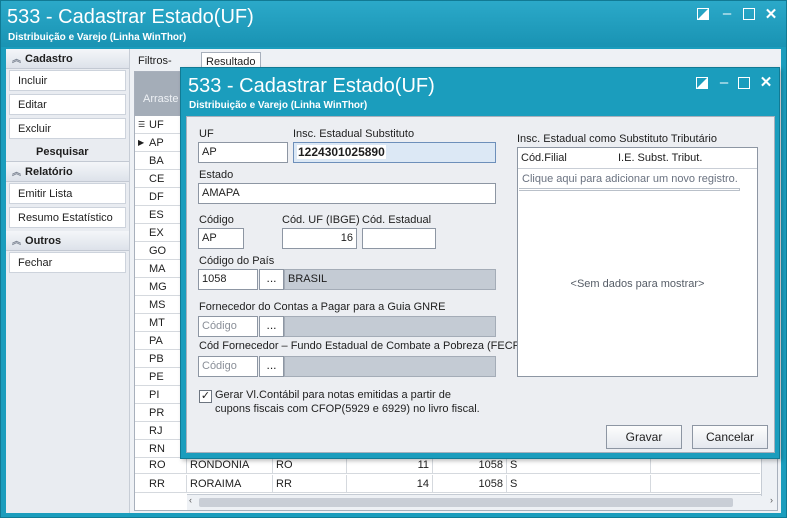  Describe the element at coordinates (67, 80) in the screenshot. I see `incluir-button: Incluir` at that location.